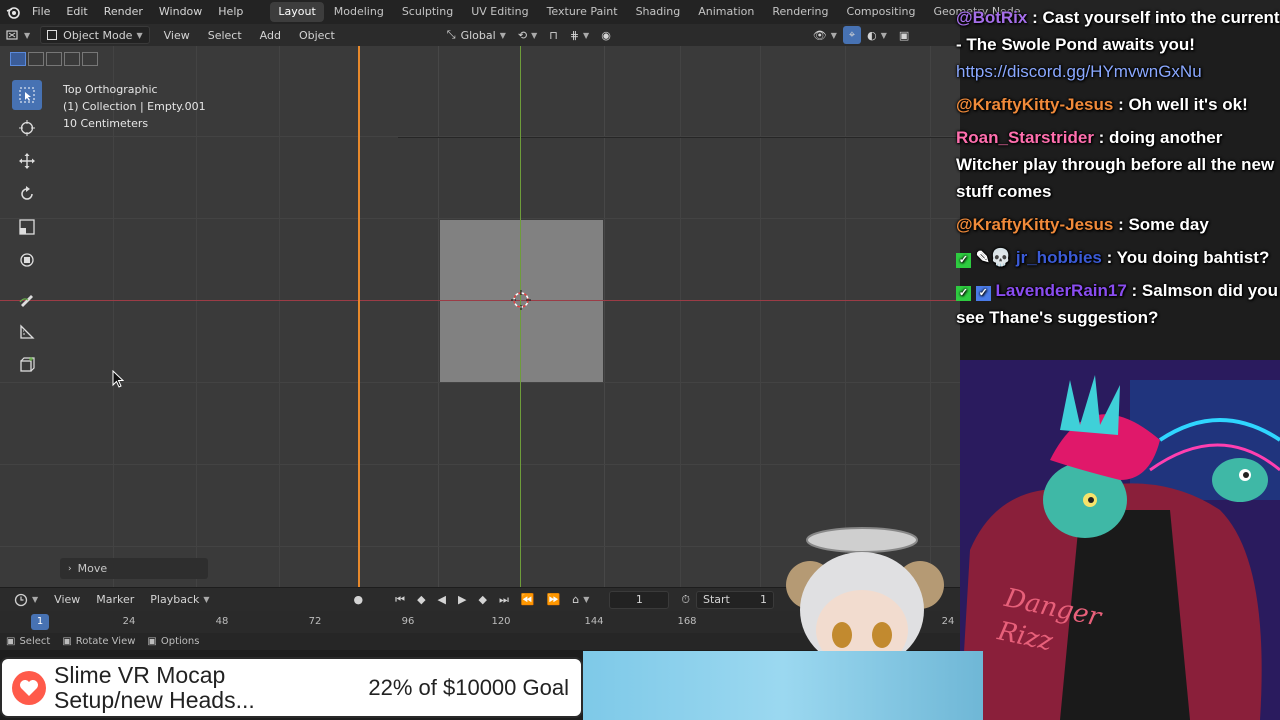  Describe the element at coordinates (904, 35) in the screenshot. I see `xray-icon: ▣` at that location.